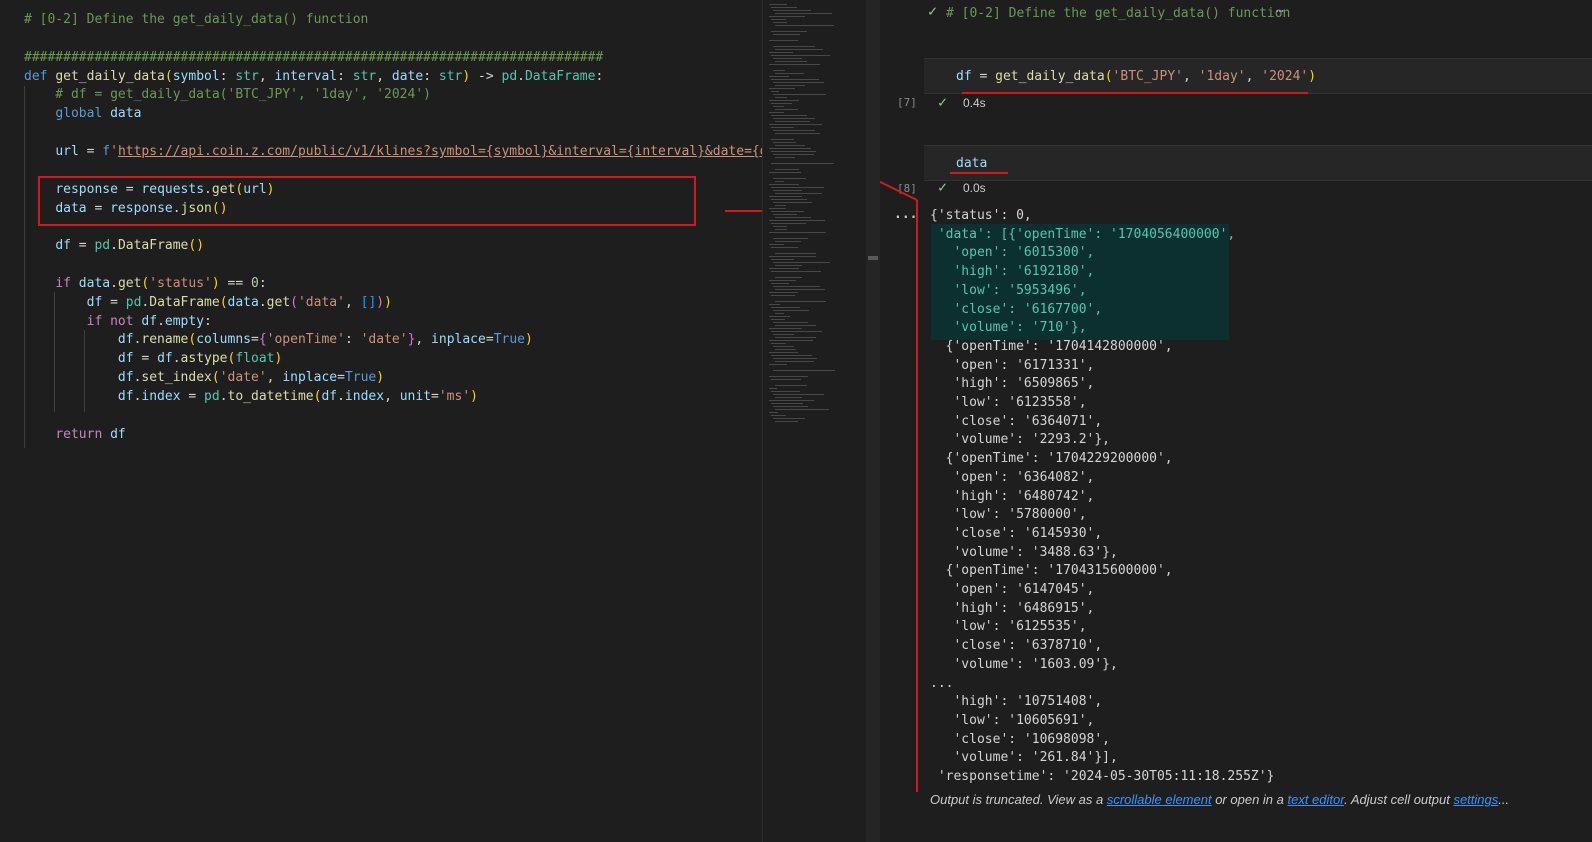 The height and width of the screenshot is (842, 1592). I want to click on output-line: 'low': '6123558',, so click(1008, 402).